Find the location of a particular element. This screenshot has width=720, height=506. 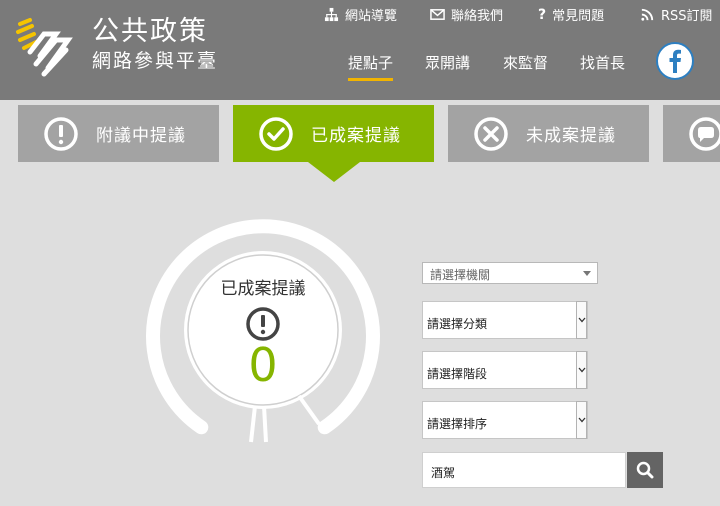

search-icon is located at coordinates (645, 470).